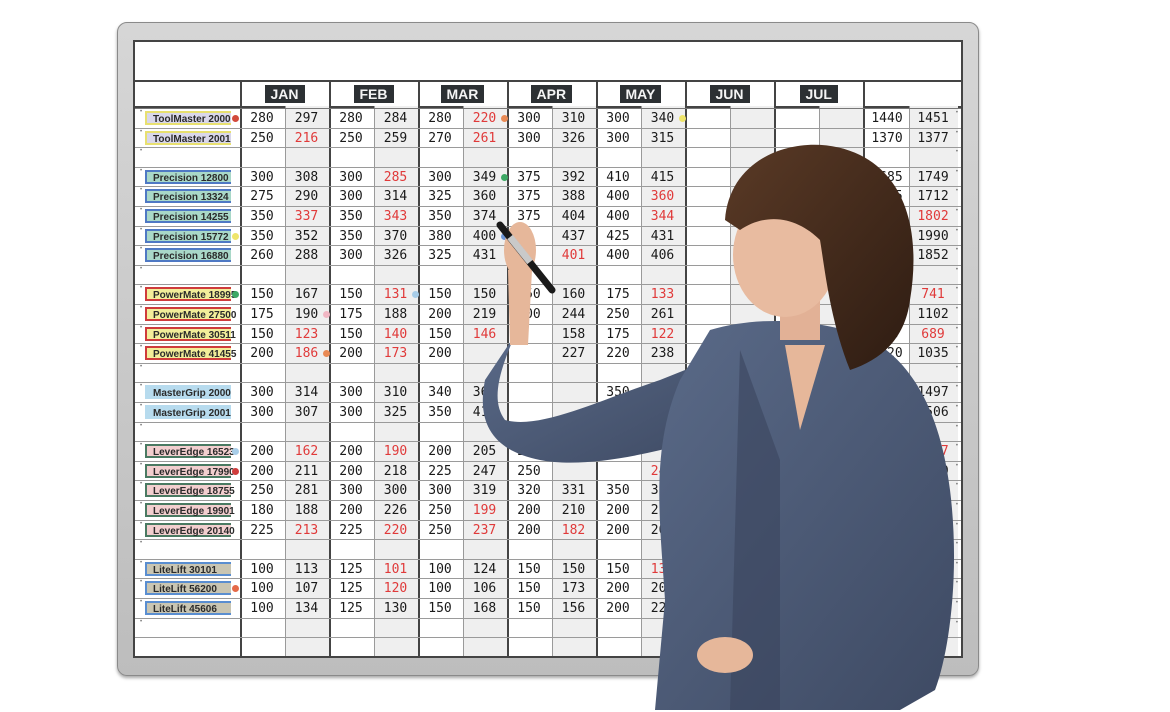 The image size is (1170, 712). What do you see at coordinates (188, 568) in the screenshot?
I see `product-label: LiteLift 30101` at bounding box center [188, 568].